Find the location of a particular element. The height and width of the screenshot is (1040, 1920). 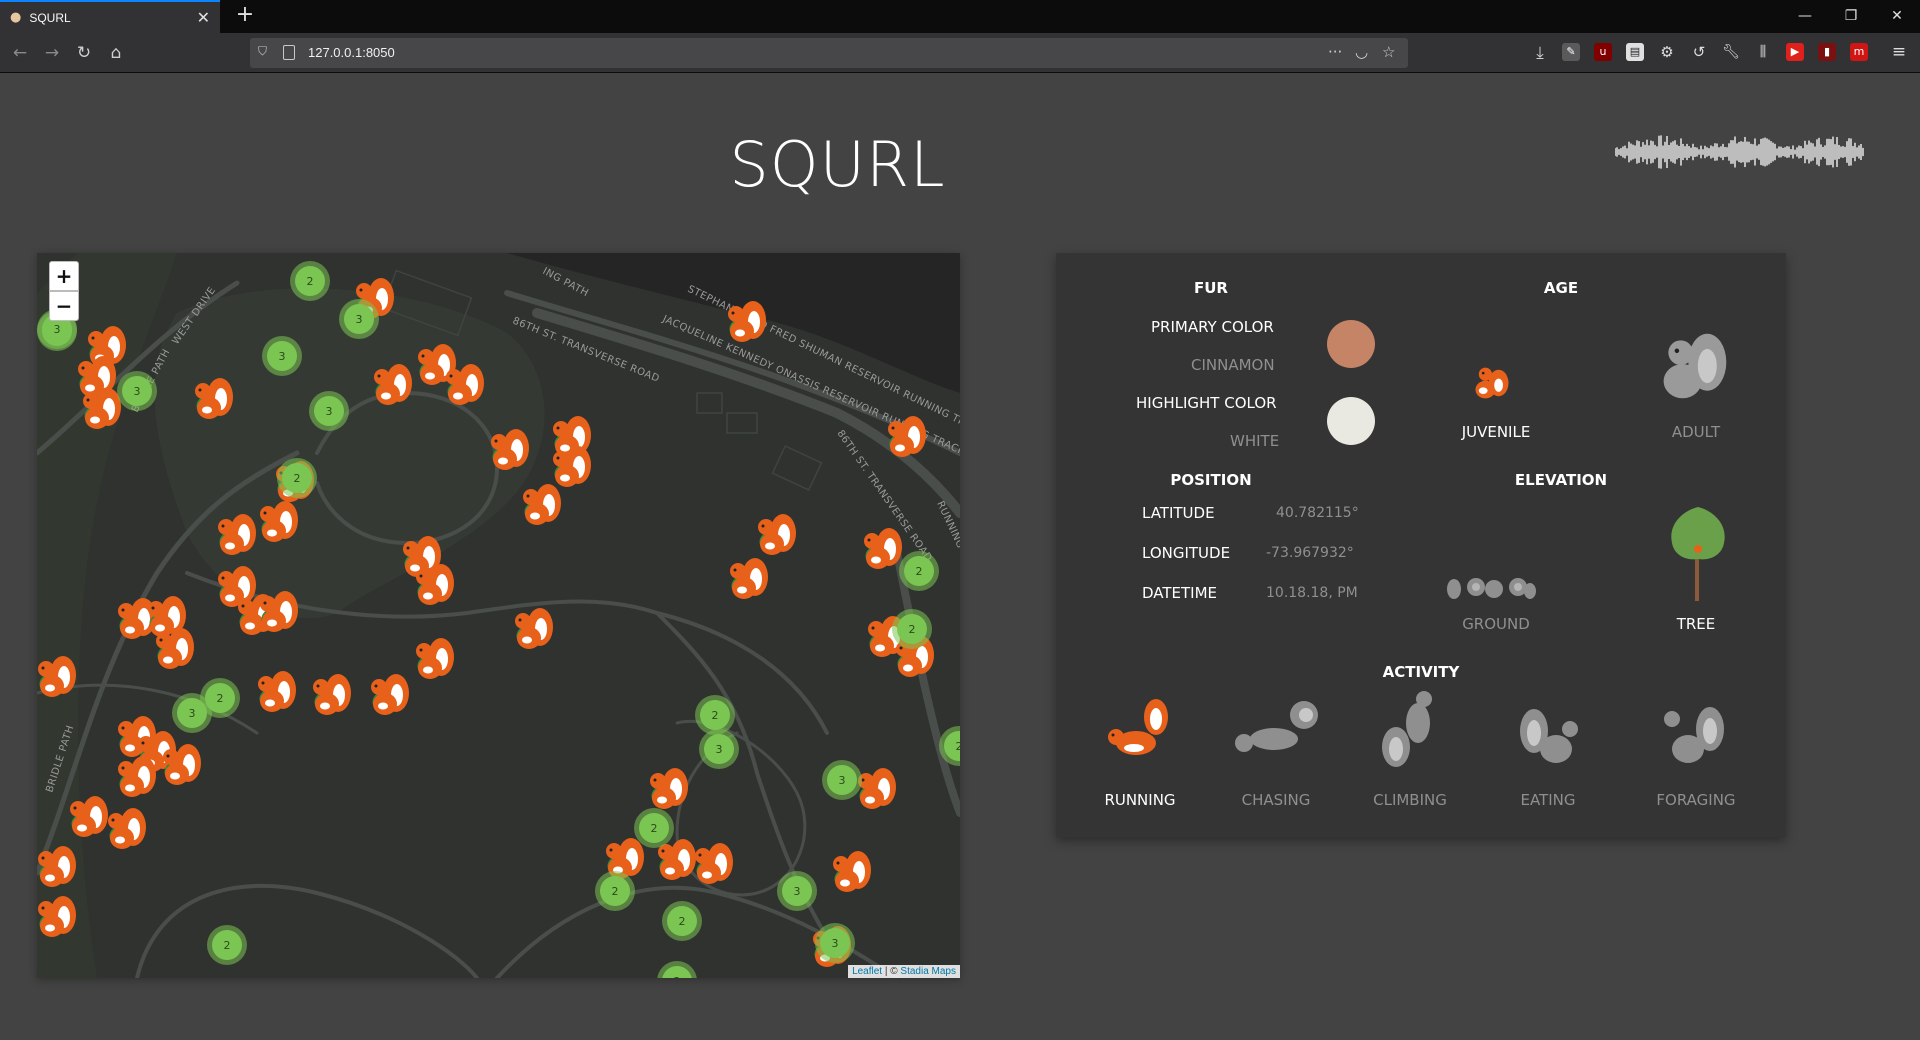

browser-tab: ● SQURL ✕ is located at coordinates (110, 16).